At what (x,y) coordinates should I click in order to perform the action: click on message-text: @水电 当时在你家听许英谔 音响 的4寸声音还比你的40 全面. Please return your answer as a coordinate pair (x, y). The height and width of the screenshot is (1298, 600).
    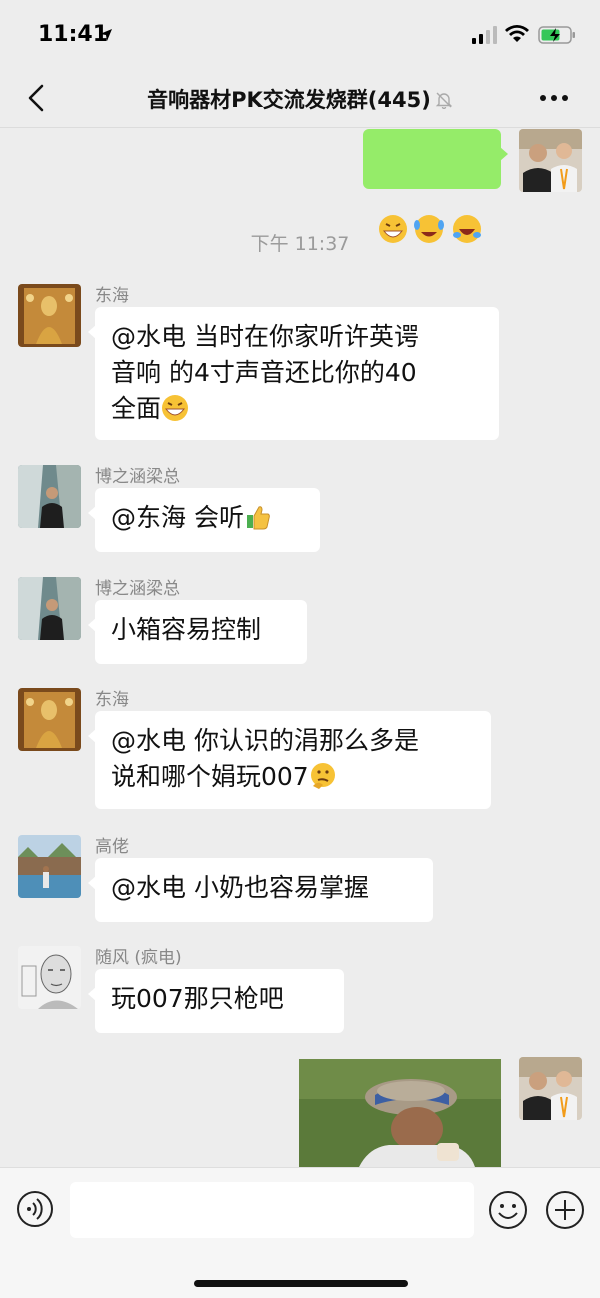
    Looking at the image, I should click on (265, 372).